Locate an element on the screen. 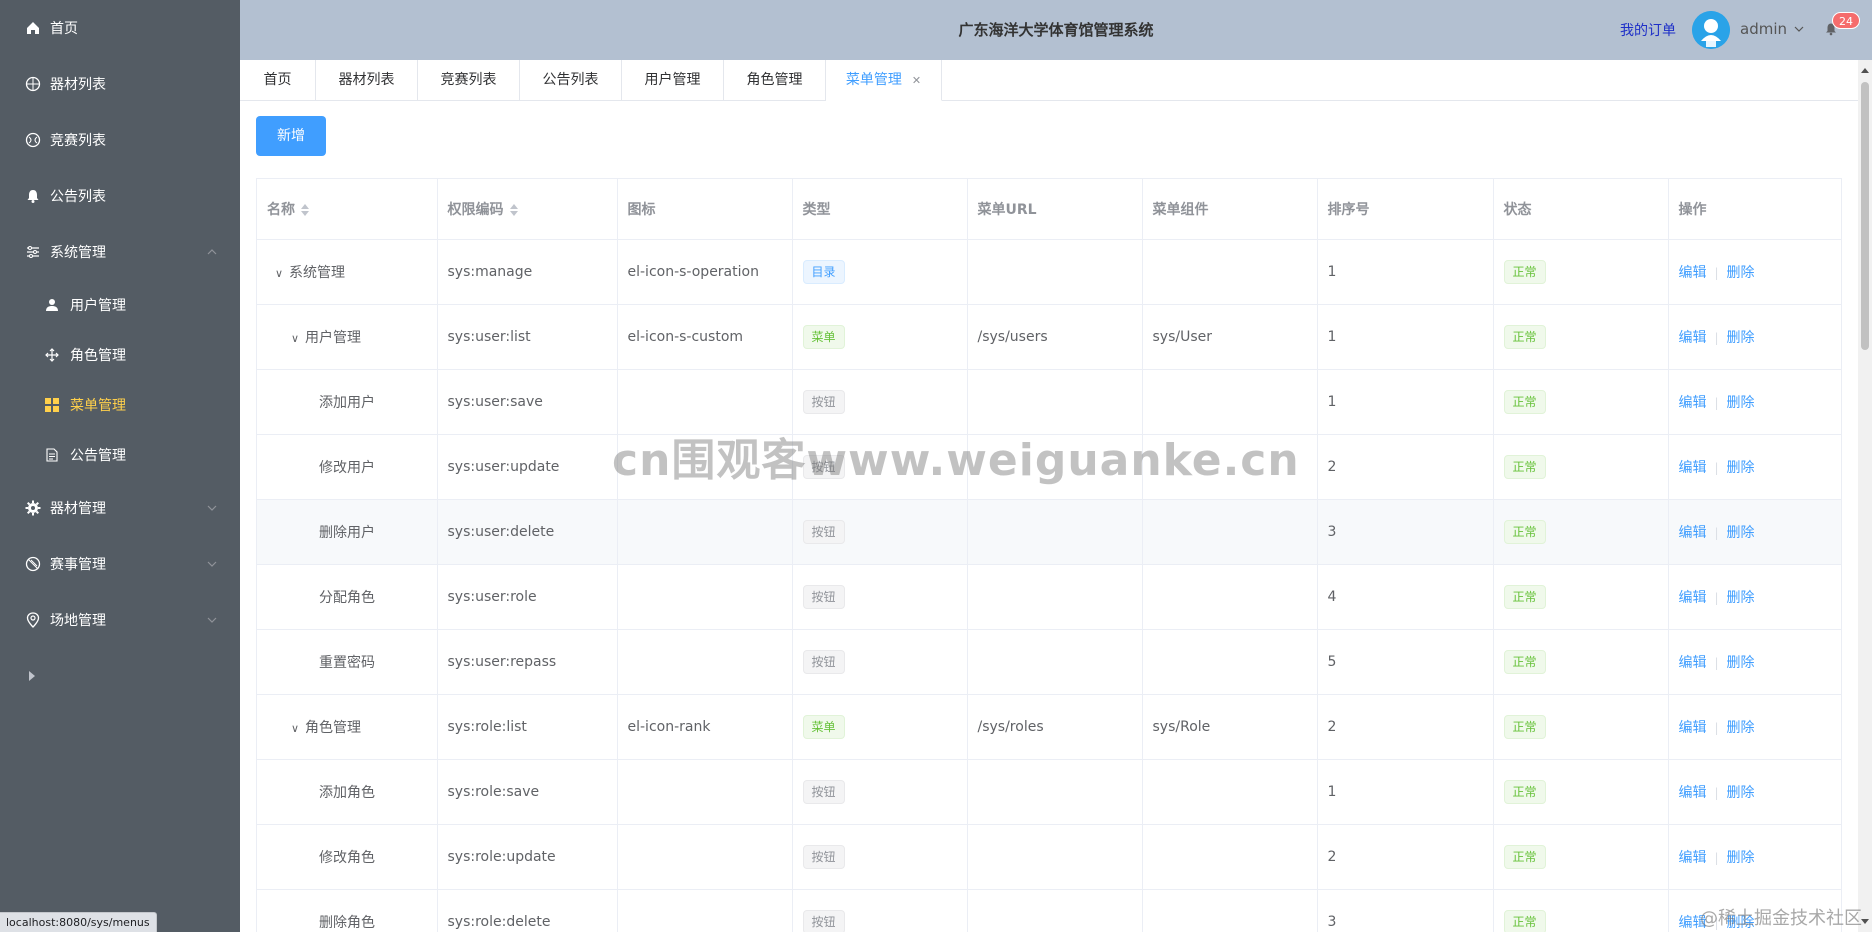  cell-name: 添加角色 is located at coordinates (347, 792).